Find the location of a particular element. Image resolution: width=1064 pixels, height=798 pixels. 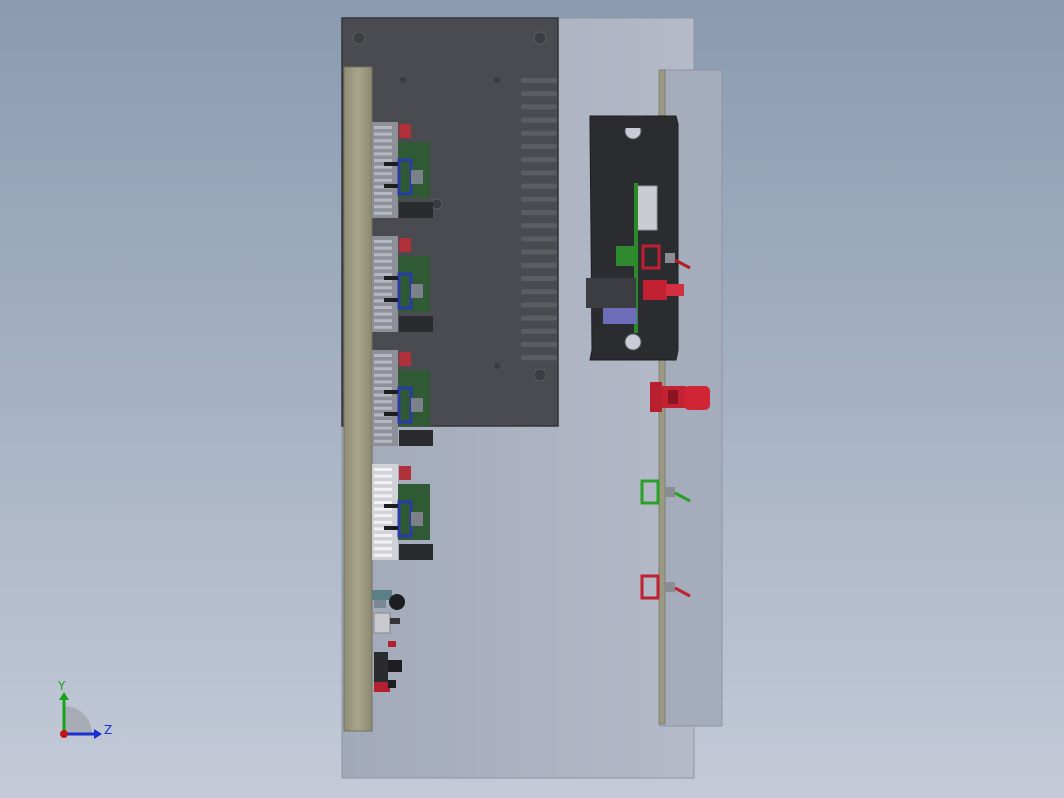

power-bracket is located at coordinates (638, 238).